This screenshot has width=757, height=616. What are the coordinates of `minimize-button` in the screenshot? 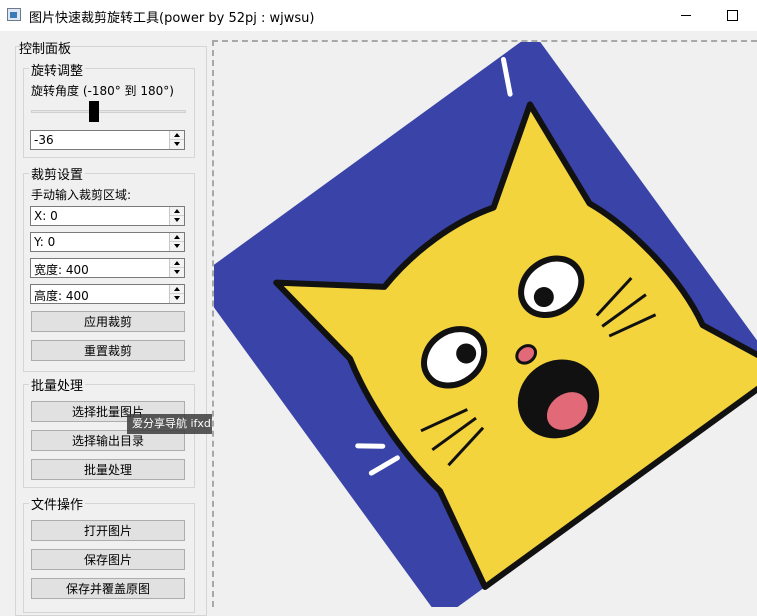 It's located at (686, 15).